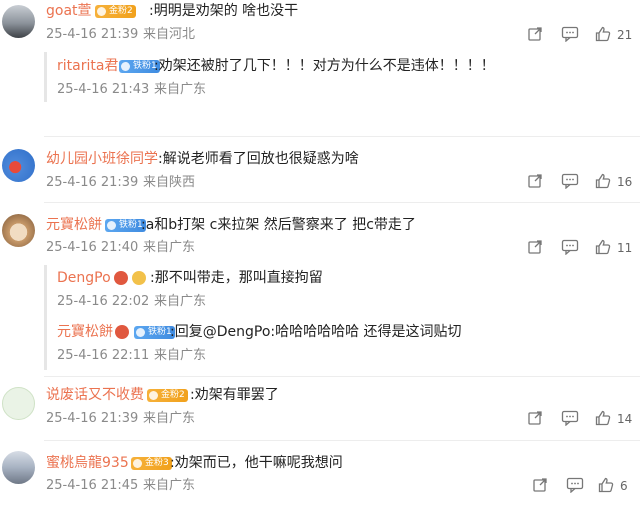 This screenshot has width=640, height=507. Describe the element at coordinates (151, 463) in the screenshot. I see `fan-badge: 金粉3` at that location.